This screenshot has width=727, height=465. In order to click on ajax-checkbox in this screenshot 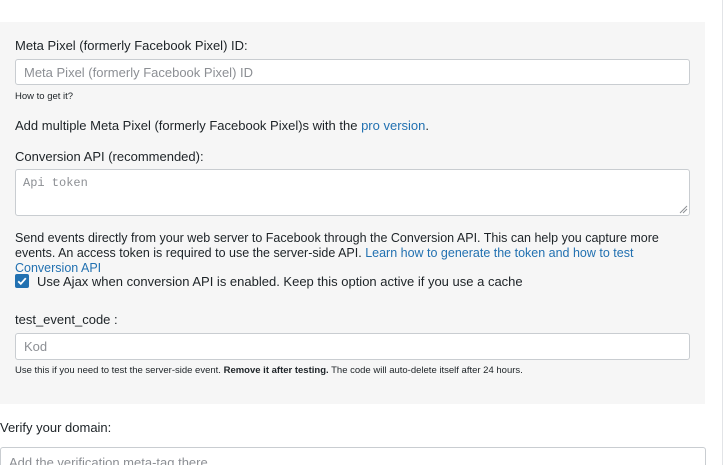, I will do `click(22, 281)`.